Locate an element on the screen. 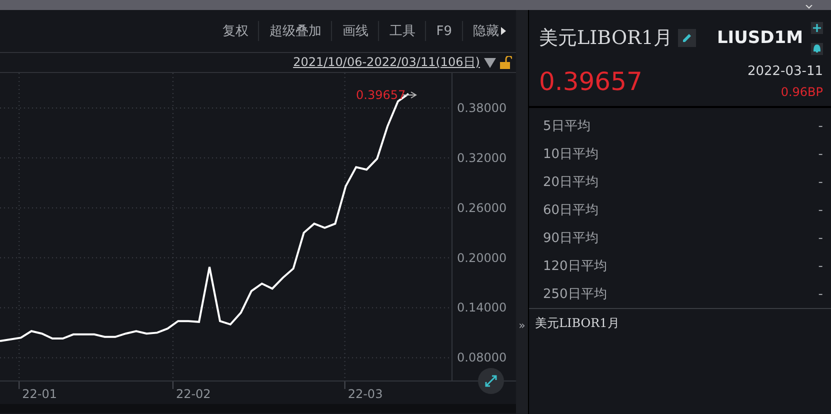 The height and width of the screenshot is (414, 831). expand-icon is located at coordinates (491, 381).